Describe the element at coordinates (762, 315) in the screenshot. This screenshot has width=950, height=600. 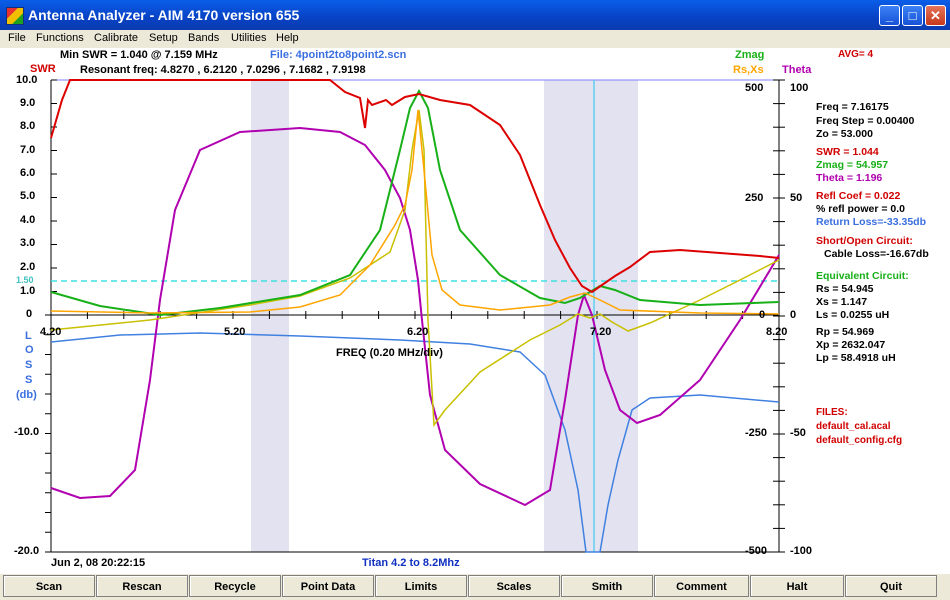
I see `zmag-tick: 0` at that location.